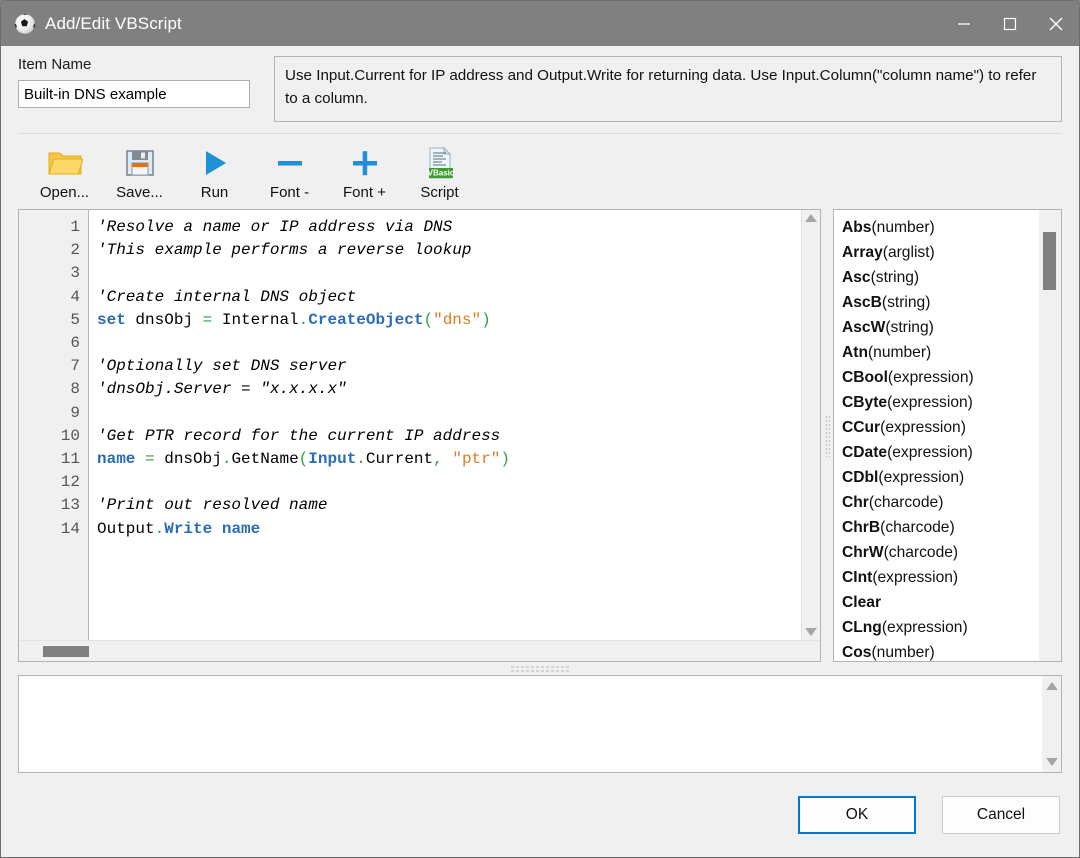  I want to click on function-list-scroll-thumb, so click(1049, 261).